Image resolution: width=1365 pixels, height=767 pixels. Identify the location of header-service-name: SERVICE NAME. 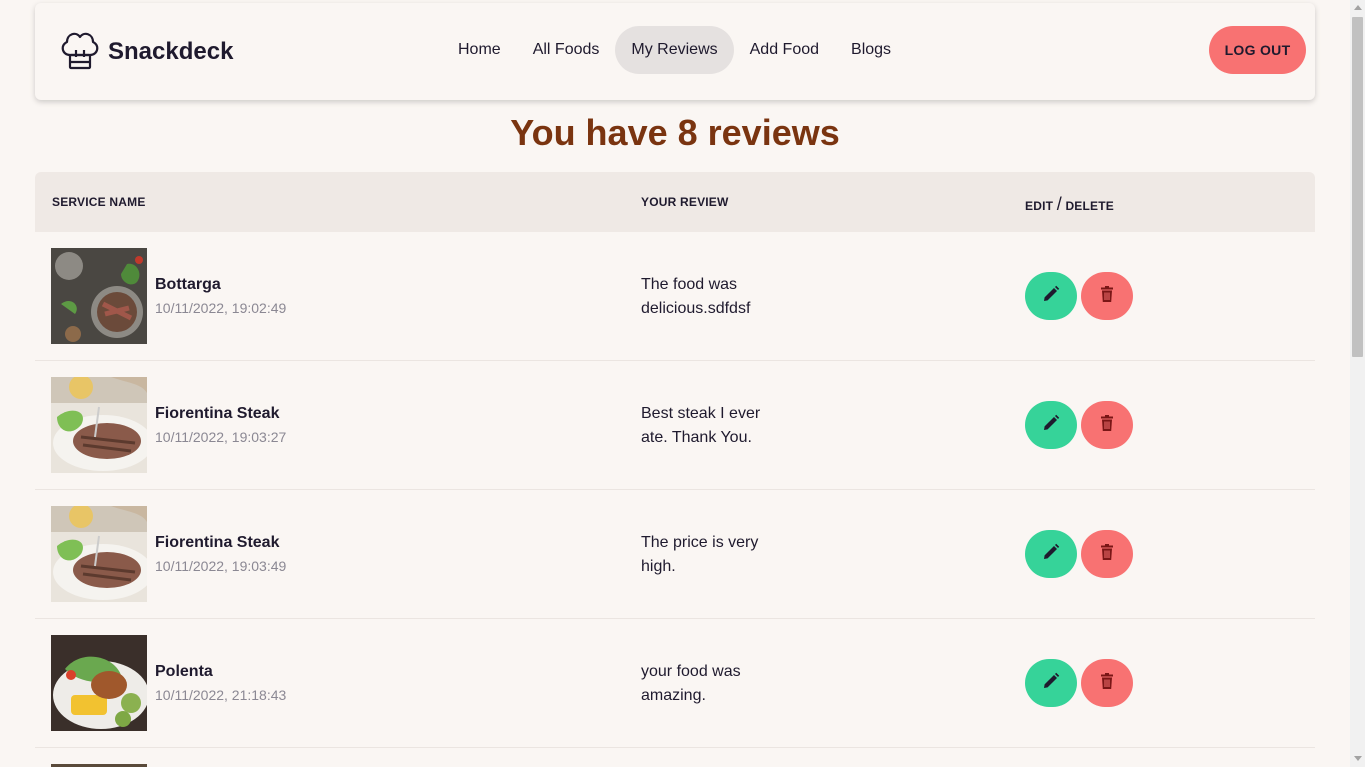
(99, 202).